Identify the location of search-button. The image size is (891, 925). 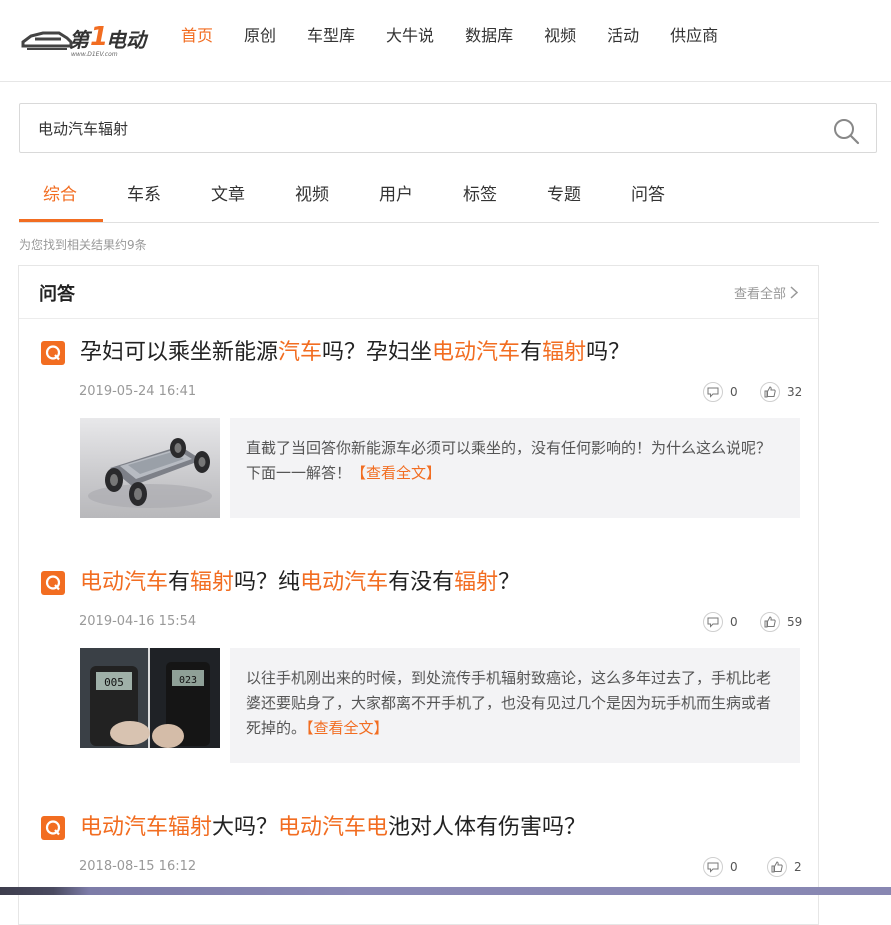
(846, 131).